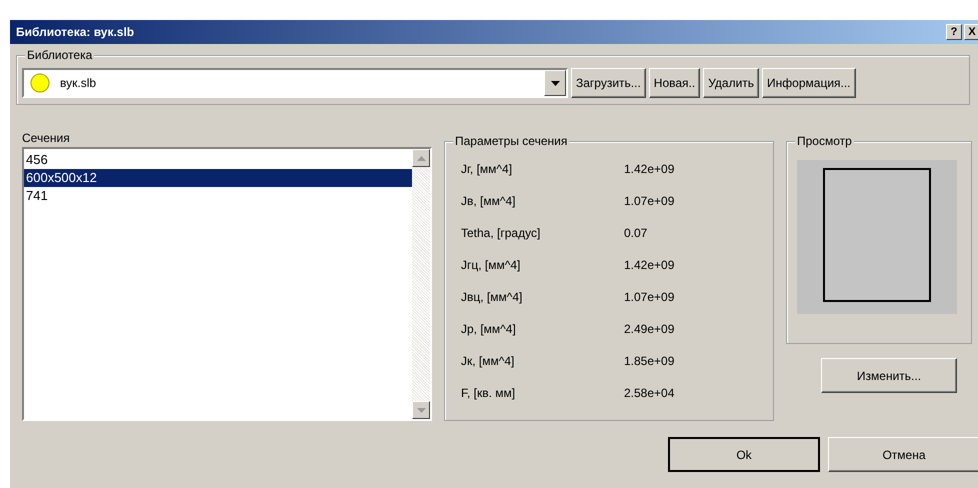 The width and height of the screenshot is (978, 488). I want to click on list-item: 600x500x12, so click(218, 178).